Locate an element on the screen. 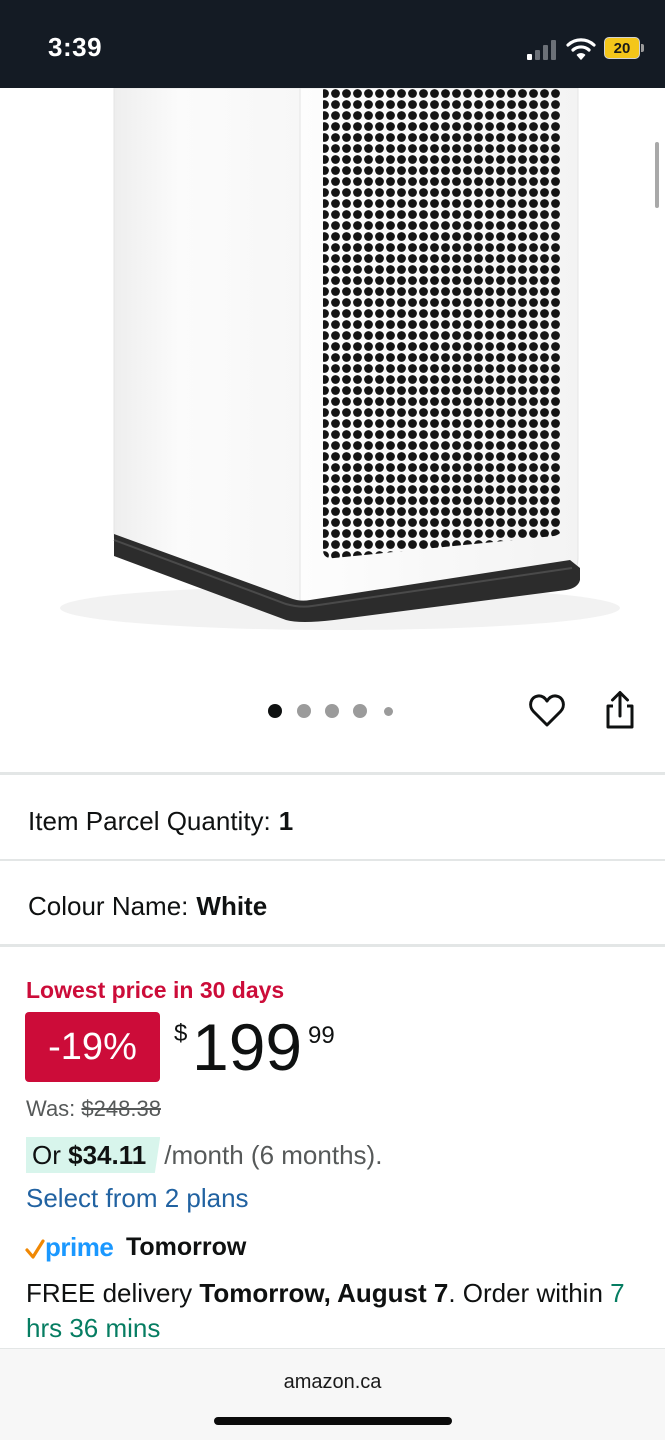  home-indicator is located at coordinates (333, 1421).